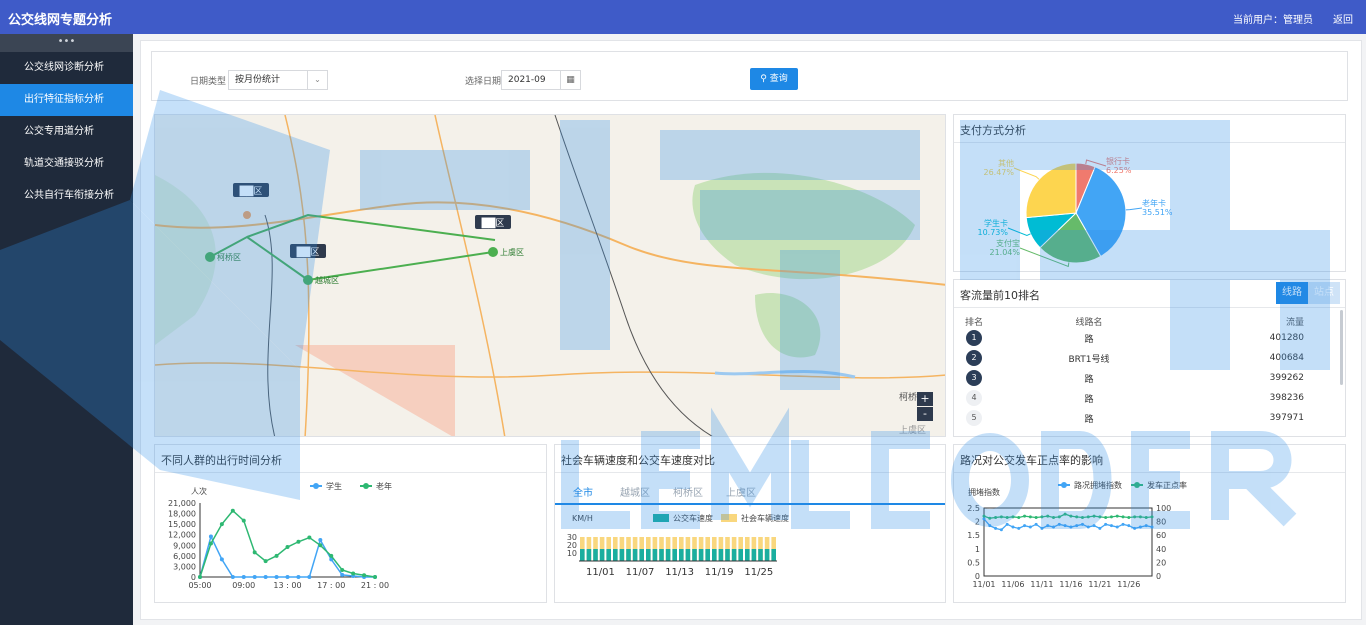 This screenshot has height=625, width=1366. I want to click on table-row: 2 BRT1号线 400684, so click(1149, 358).